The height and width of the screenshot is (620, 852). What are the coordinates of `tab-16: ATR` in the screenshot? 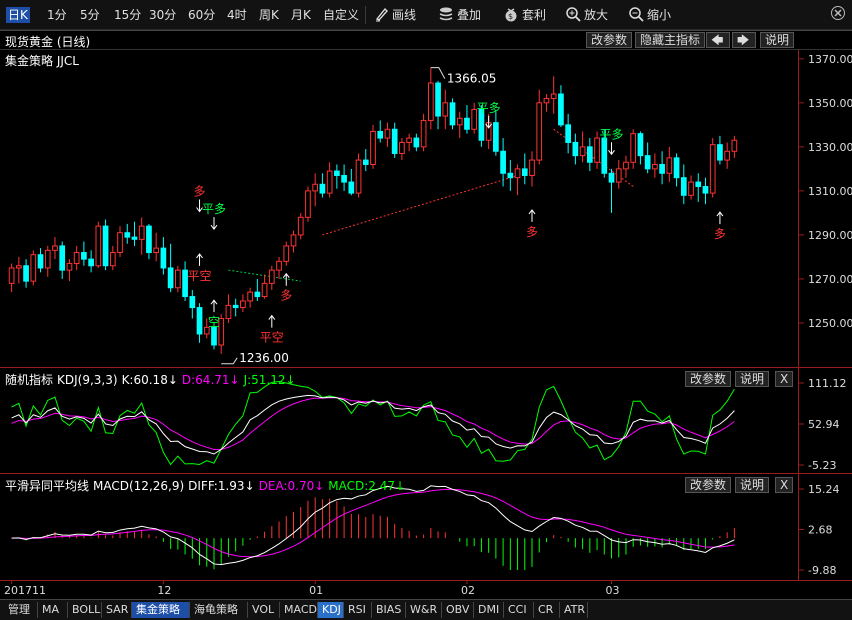 It's located at (574, 610).